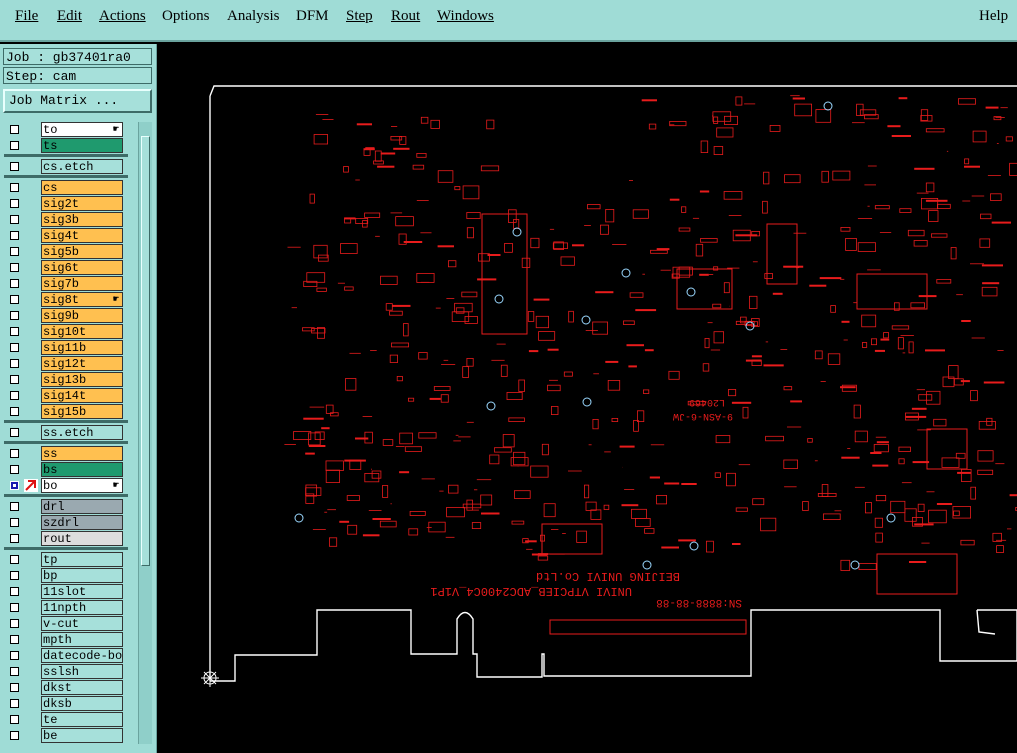 The image size is (1017, 753). What do you see at coordinates (82, 331) in the screenshot?
I see `layer-name: sig10t` at bounding box center [82, 331].